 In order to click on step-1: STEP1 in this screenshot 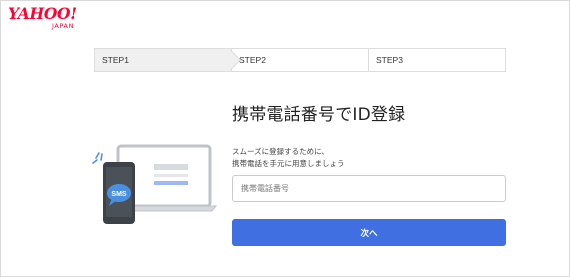, I will do `click(163, 60)`.